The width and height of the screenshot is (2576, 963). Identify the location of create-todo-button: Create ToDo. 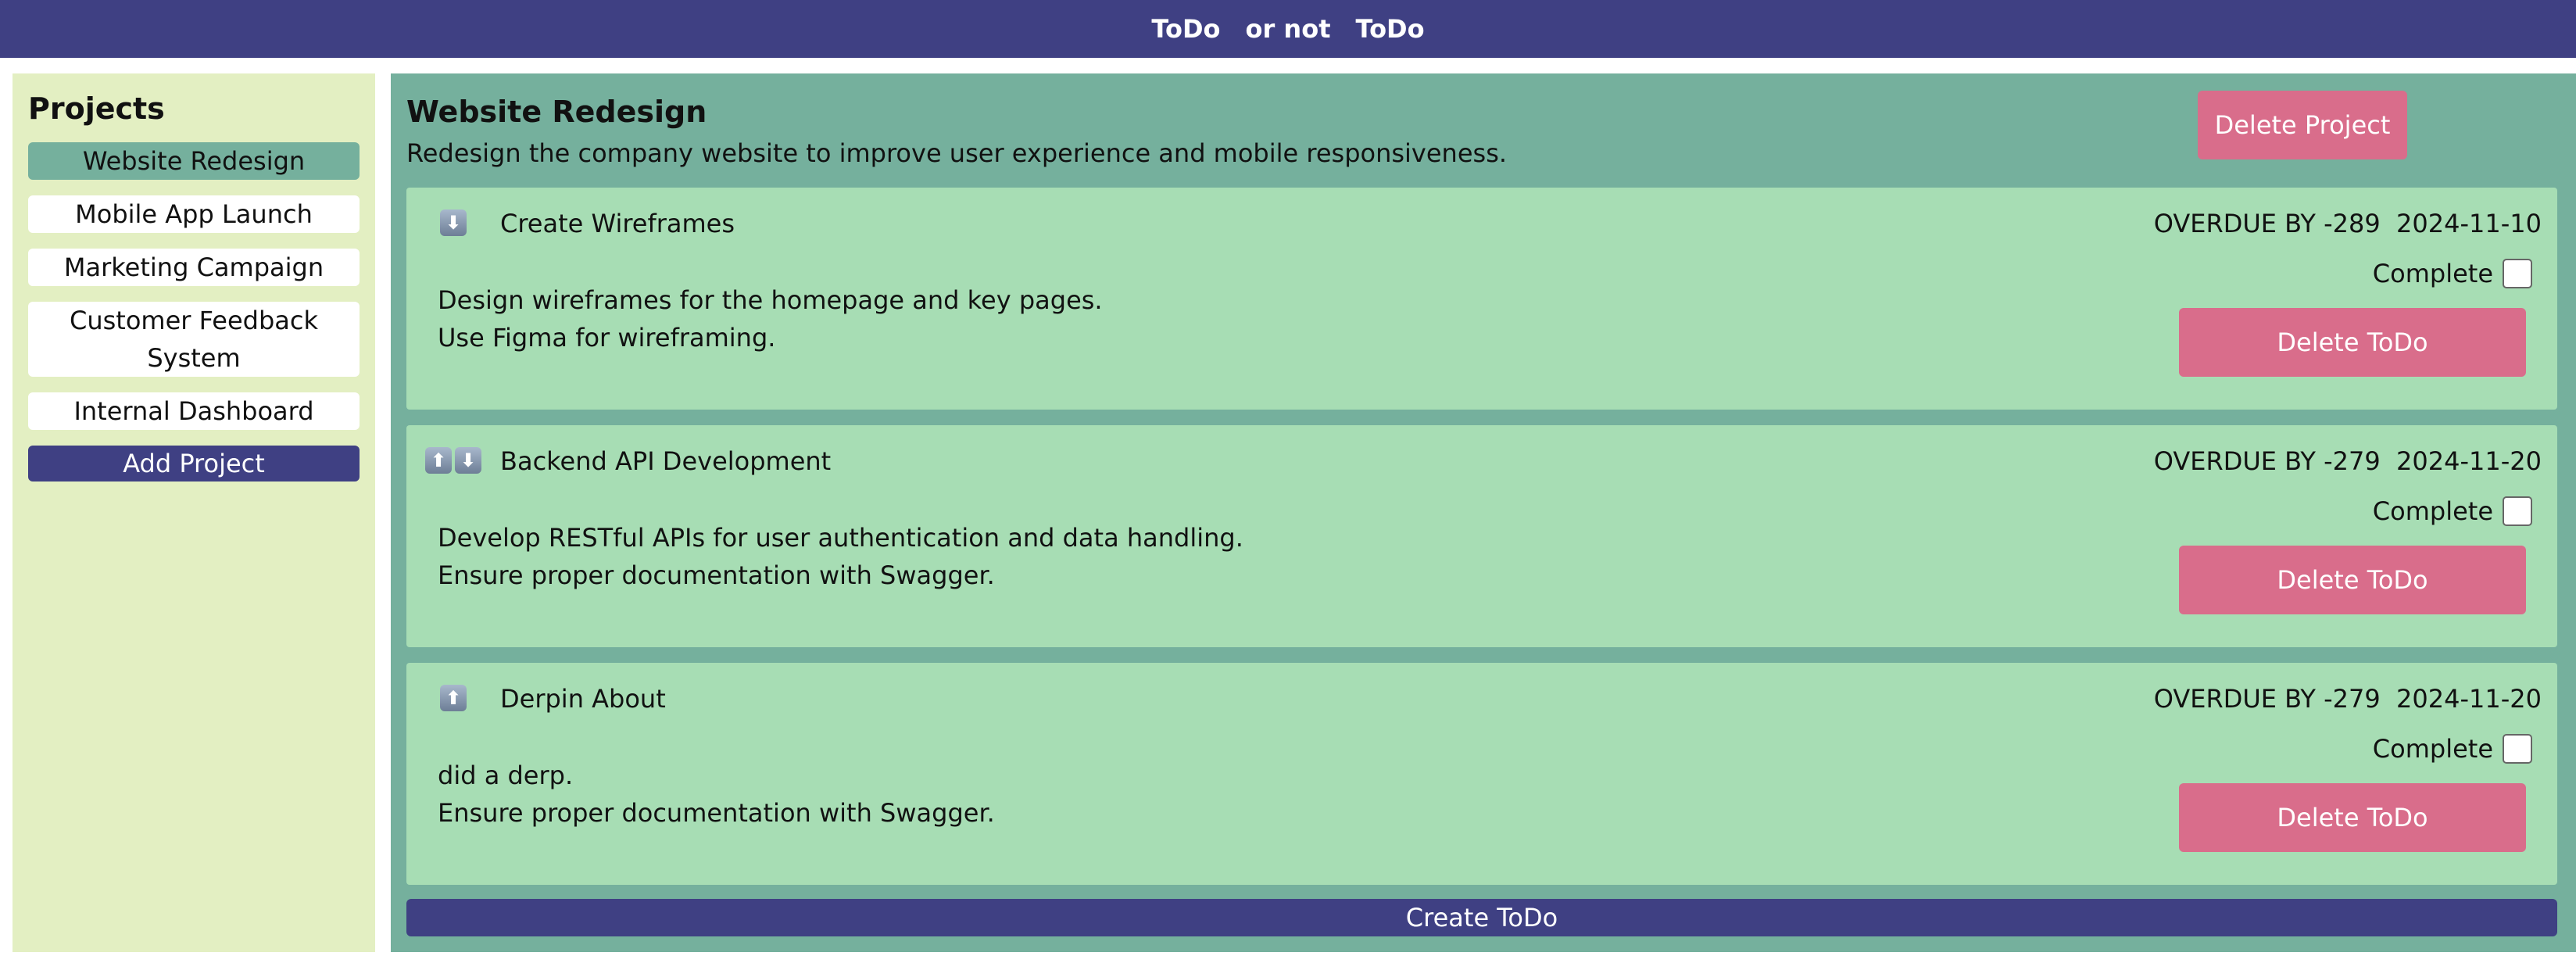
(1481, 917).